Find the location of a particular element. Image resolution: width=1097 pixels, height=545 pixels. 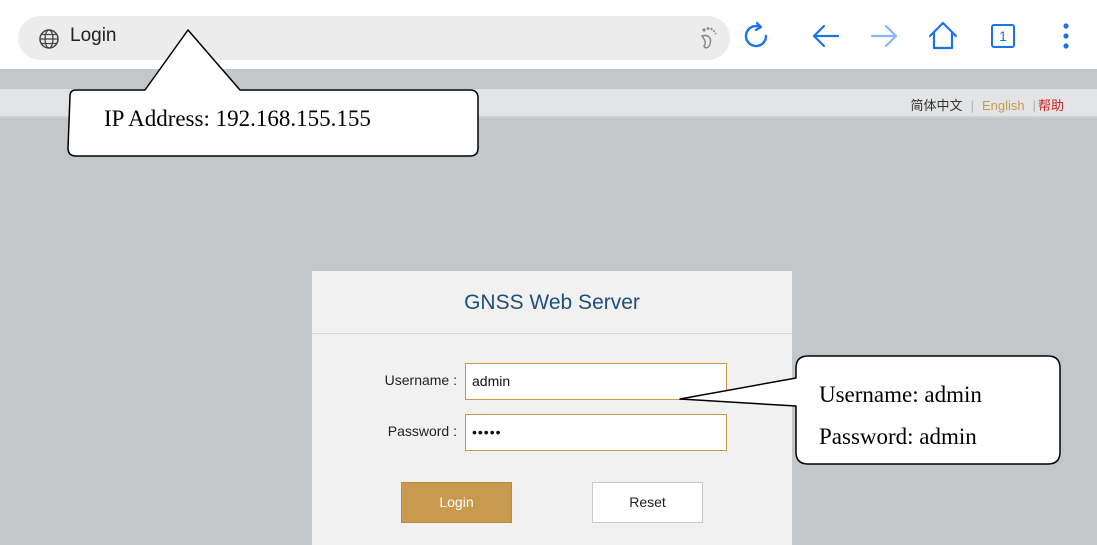

browser-toolbar: Login 1 is located at coordinates (548, 34).